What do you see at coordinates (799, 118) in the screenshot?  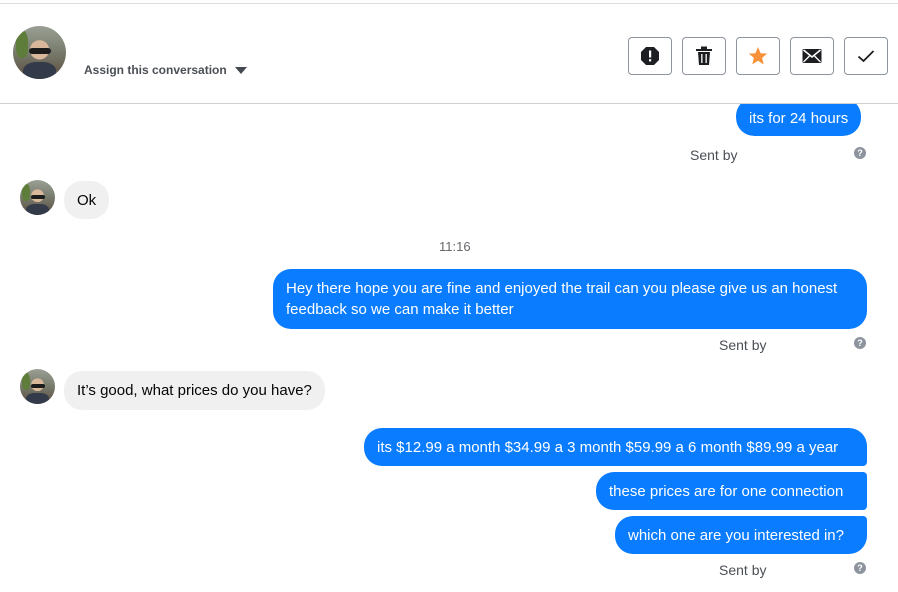 I see `message-text: its for 24 hours` at bounding box center [799, 118].